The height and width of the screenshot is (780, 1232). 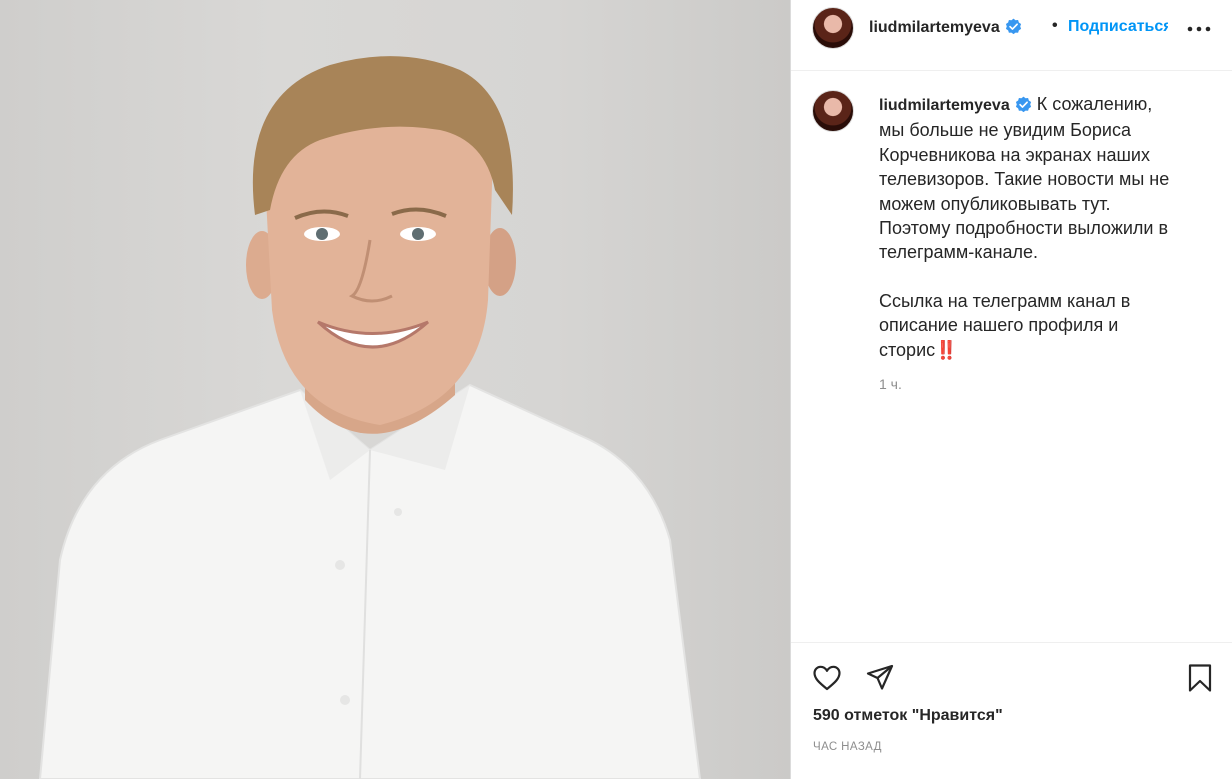 What do you see at coordinates (847, 747) in the screenshot?
I see `post-date: ЧАС НАЗАД` at bounding box center [847, 747].